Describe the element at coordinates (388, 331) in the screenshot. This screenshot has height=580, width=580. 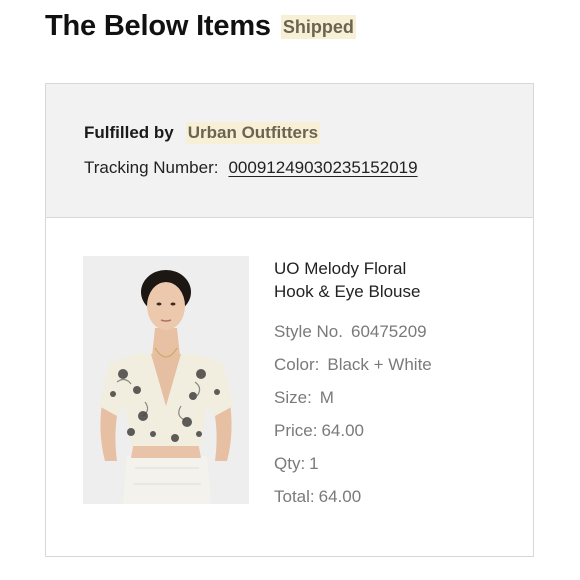
I see `style-value: 60475209` at that location.